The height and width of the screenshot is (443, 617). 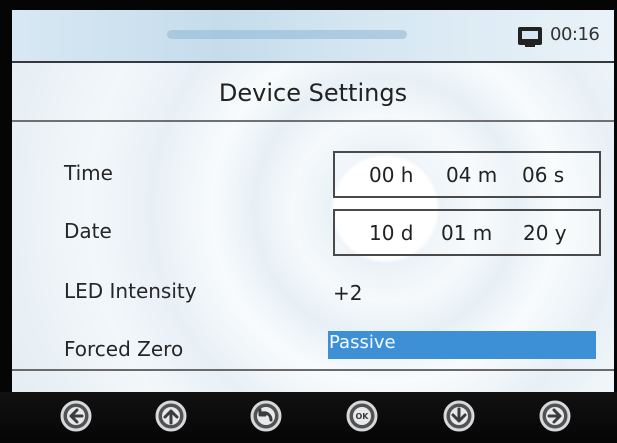 What do you see at coordinates (88, 173) in the screenshot?
I see `time-label: Time` at bounding box center [88, 173].